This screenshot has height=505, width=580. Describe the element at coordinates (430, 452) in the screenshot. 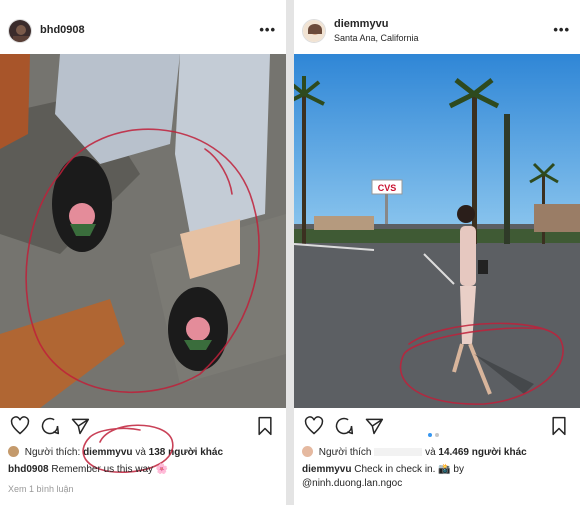

I see `likes-and: và` at that location.